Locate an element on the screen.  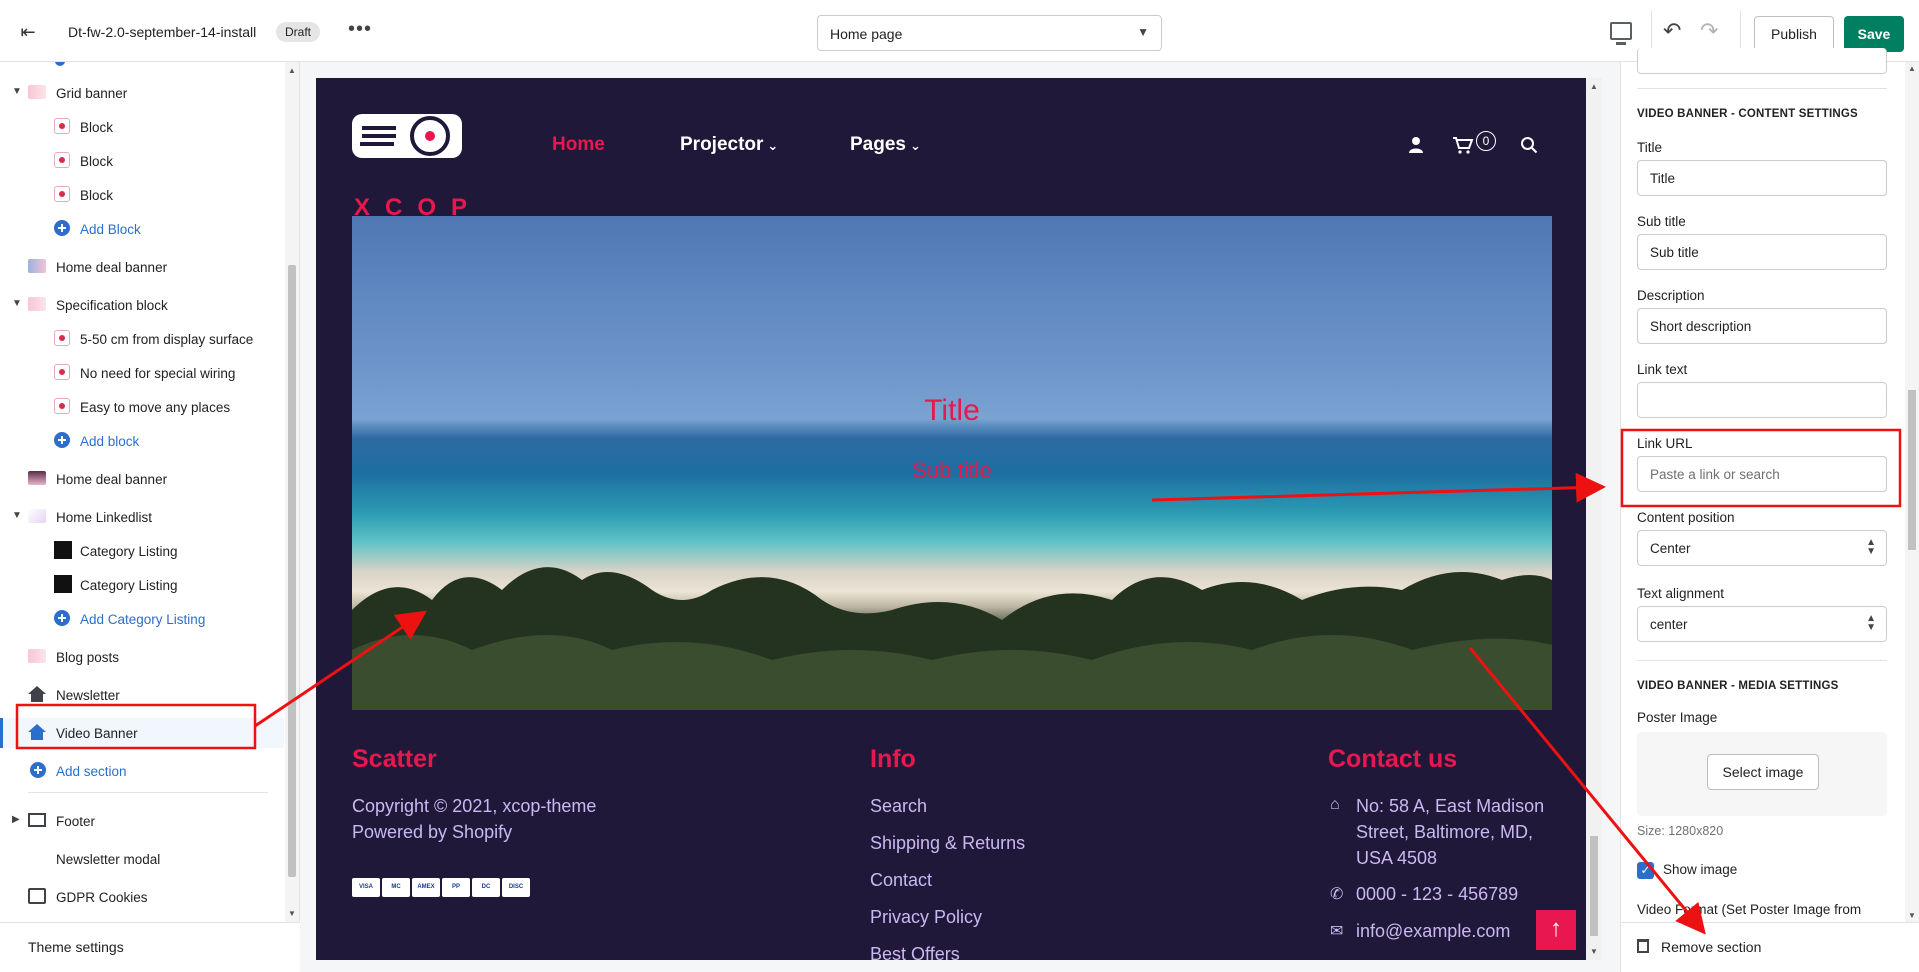
sidebar-item-home-linkedlist: ▼ Home Linkedlist is located at coordinates (142, 517).